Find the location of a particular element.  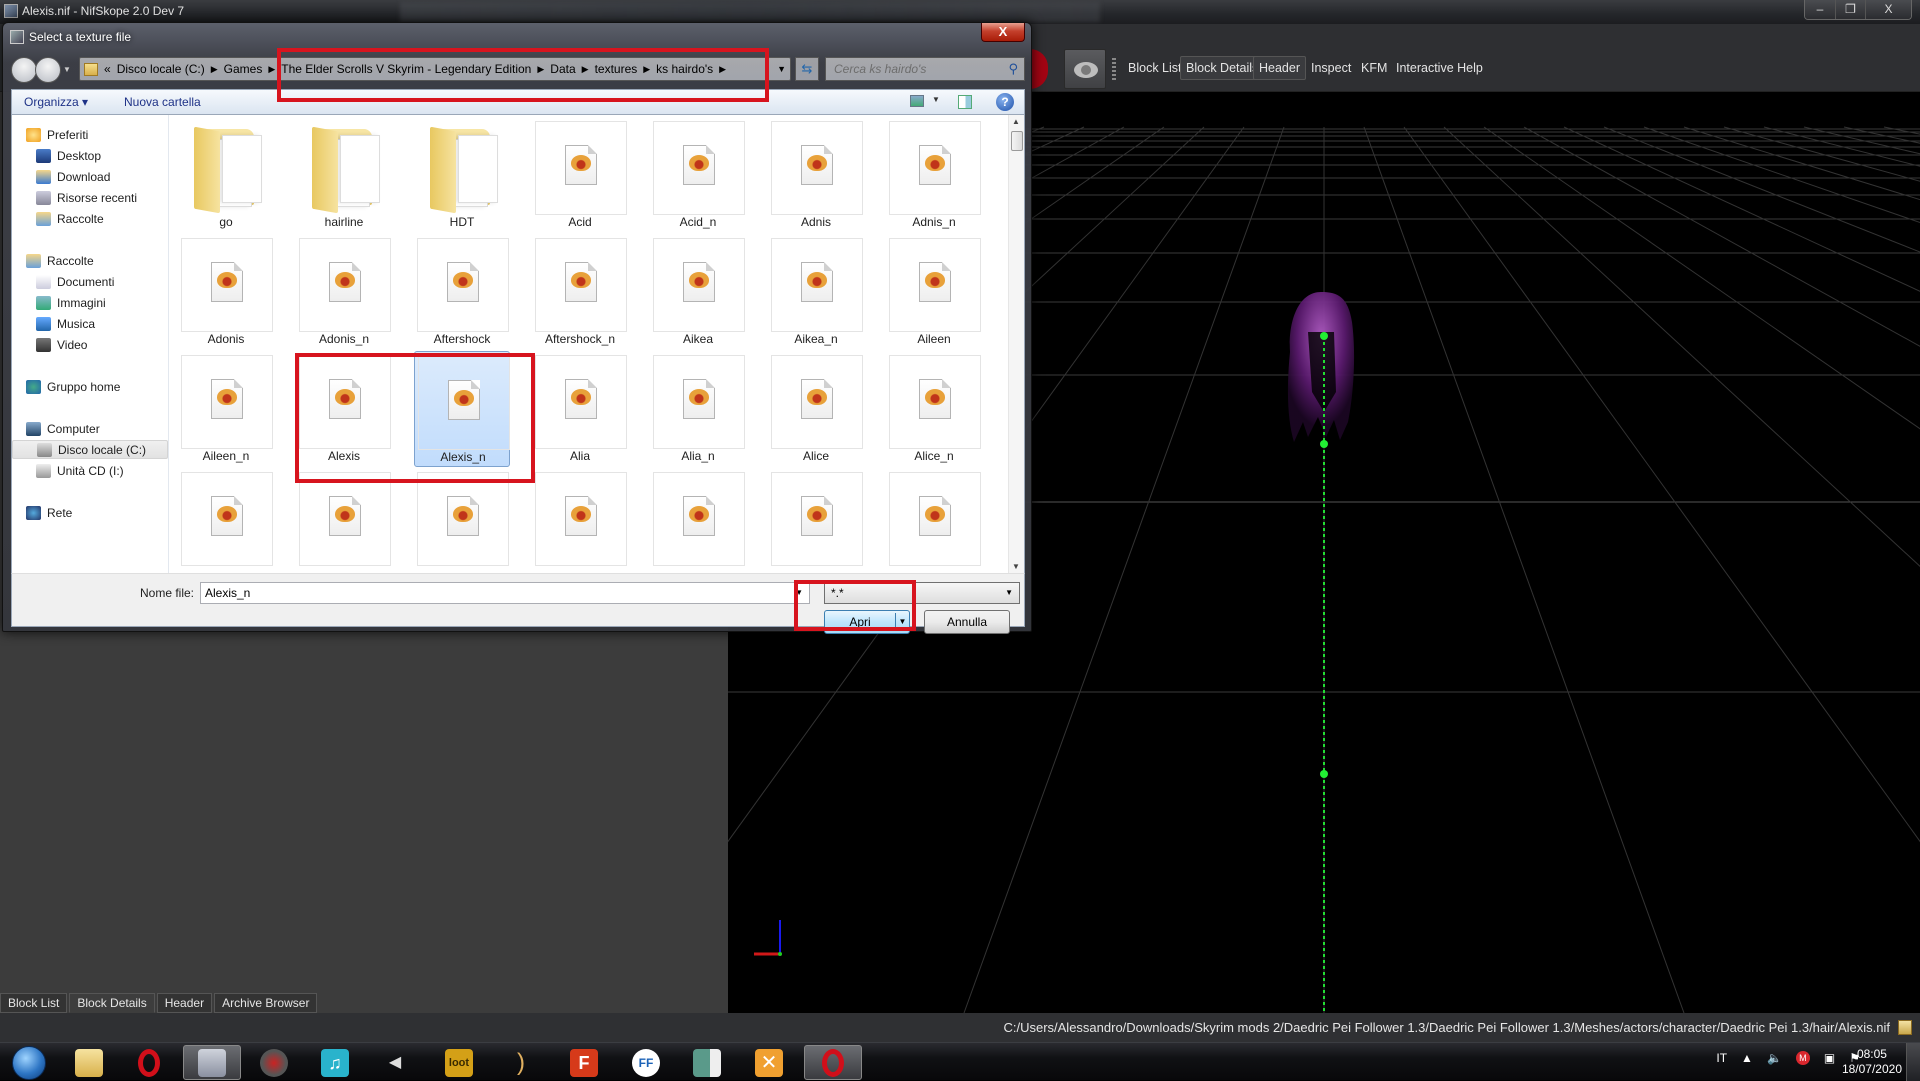

folder-item: go is located at coordinates (226, 175).